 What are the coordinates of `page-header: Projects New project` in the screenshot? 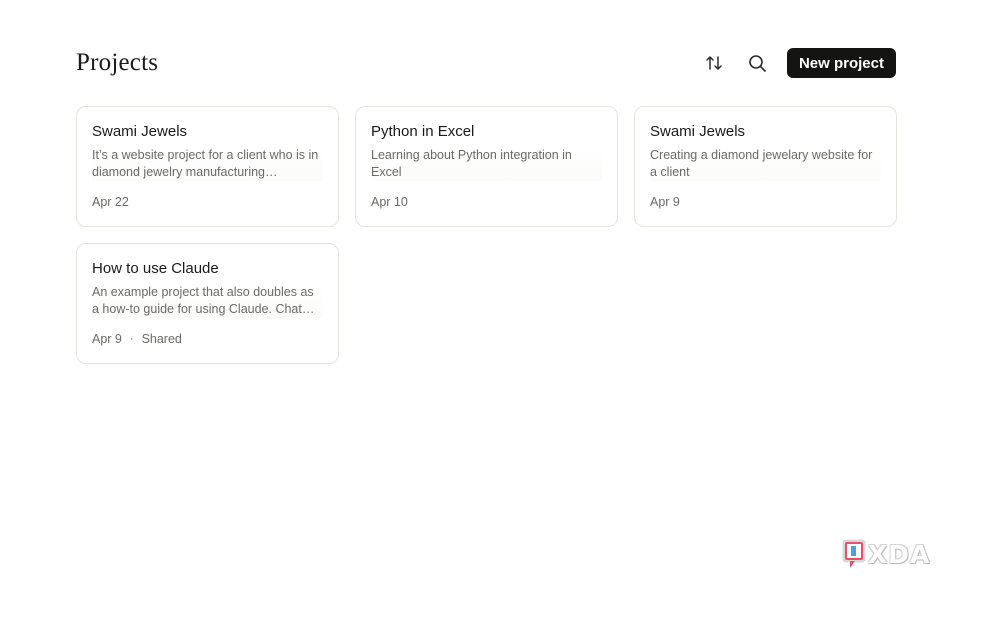 It's located at (486, 63).